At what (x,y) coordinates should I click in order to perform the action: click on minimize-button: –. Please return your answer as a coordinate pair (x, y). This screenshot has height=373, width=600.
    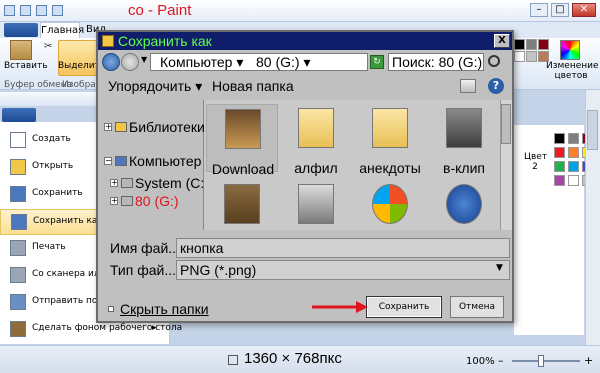
    Looking at the image, I should click on (539, 10).